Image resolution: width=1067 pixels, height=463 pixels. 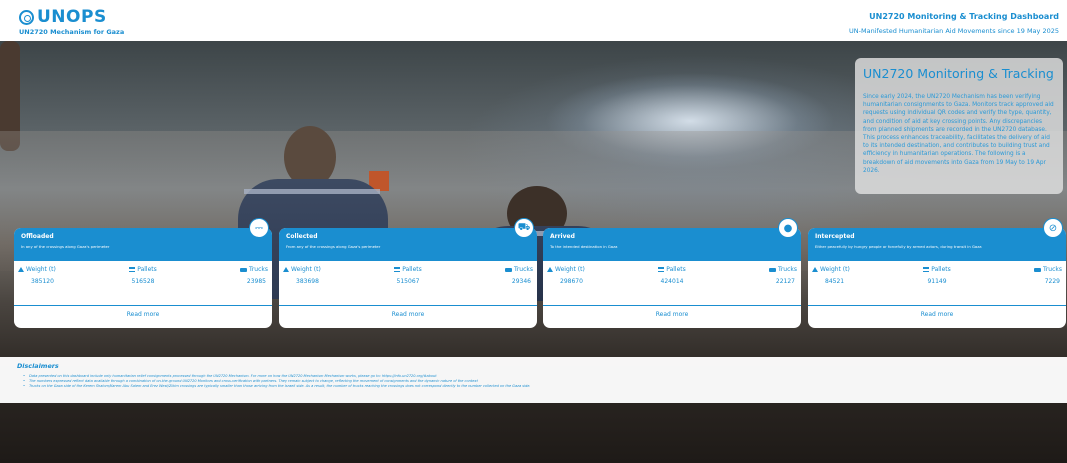 I want to click on trucks-value: 29346, so click(x=521, y=281).